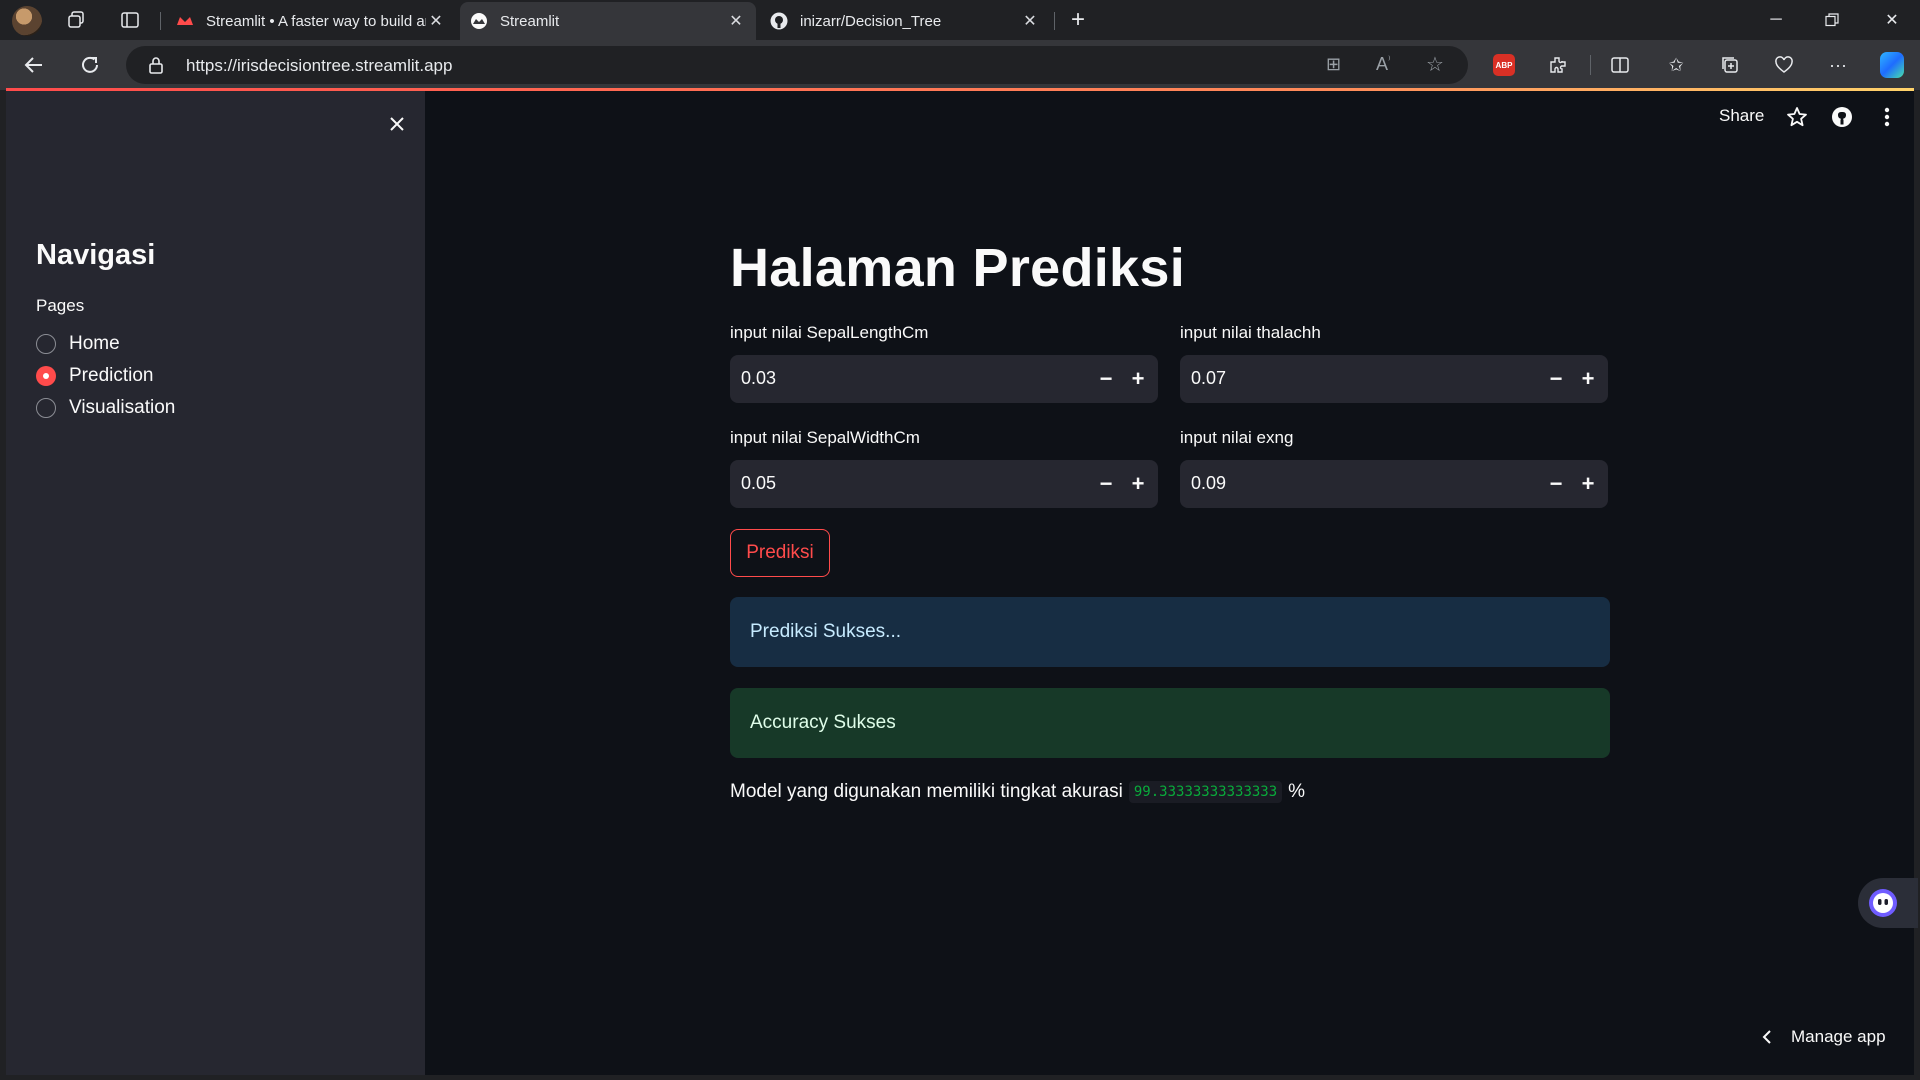 The width and height of the screenshot is (1920, 1080). Describe the element at coordinates (1832, 20) in the screenshot. I see `restore-icon` at that location.